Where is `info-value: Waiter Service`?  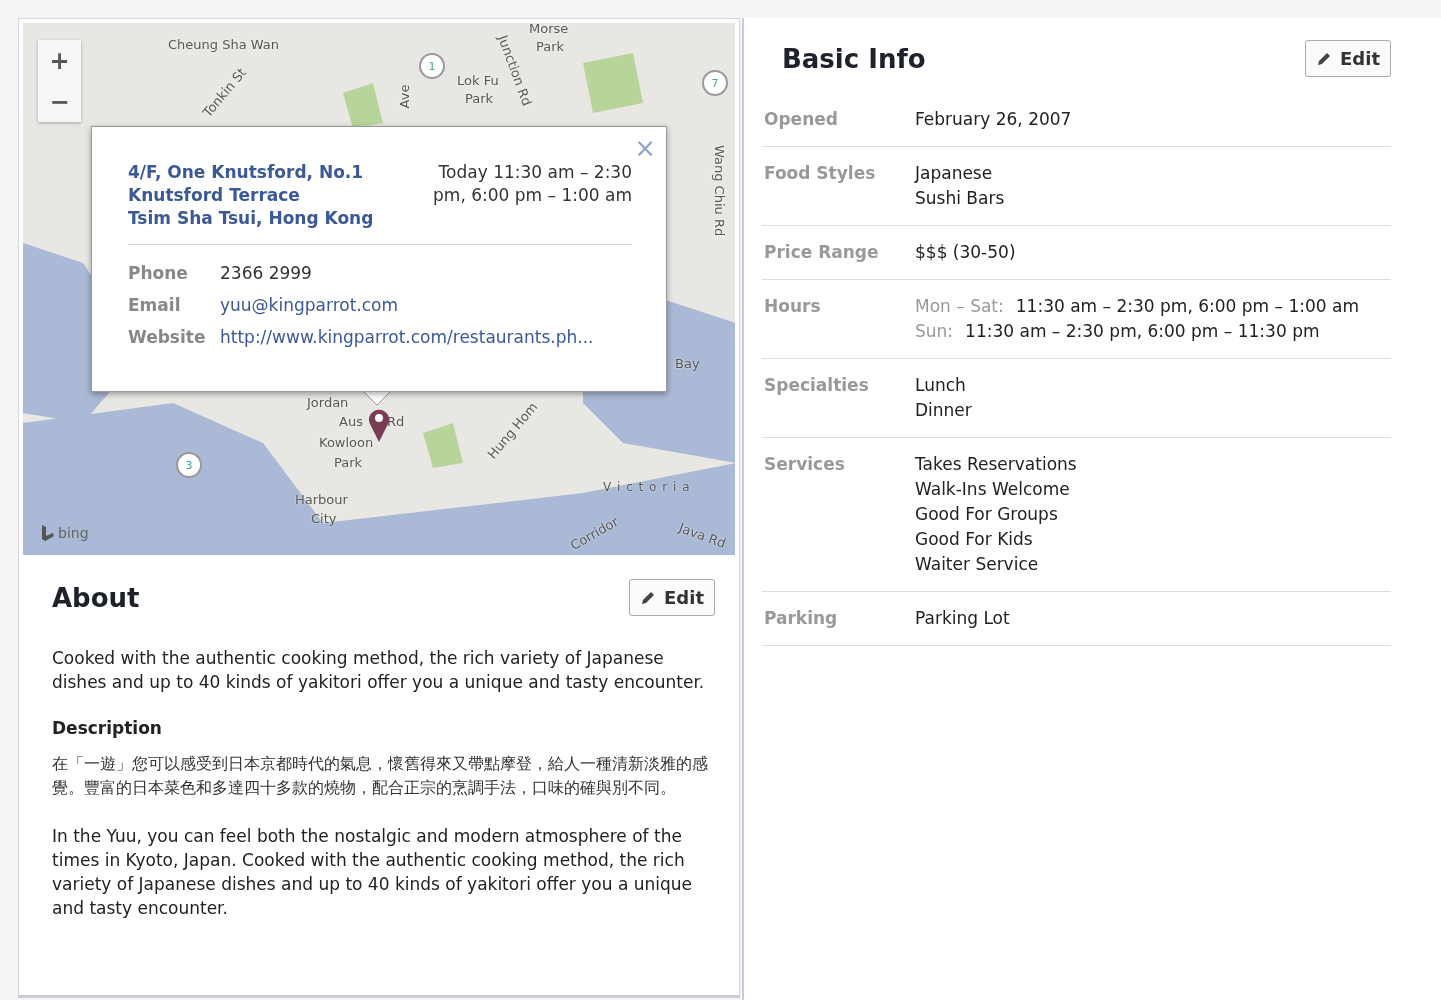 info-value: Waiter Service is located at coordinates (977, 564).